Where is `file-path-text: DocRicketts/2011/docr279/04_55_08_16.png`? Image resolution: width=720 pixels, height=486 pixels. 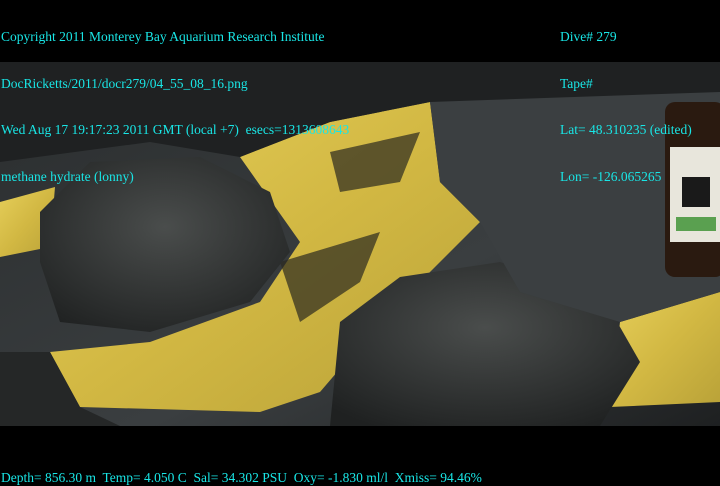 file-path-text: DocRicketts/2011/docr279/04_55_08_16.png is located at coordinates (124, 83).